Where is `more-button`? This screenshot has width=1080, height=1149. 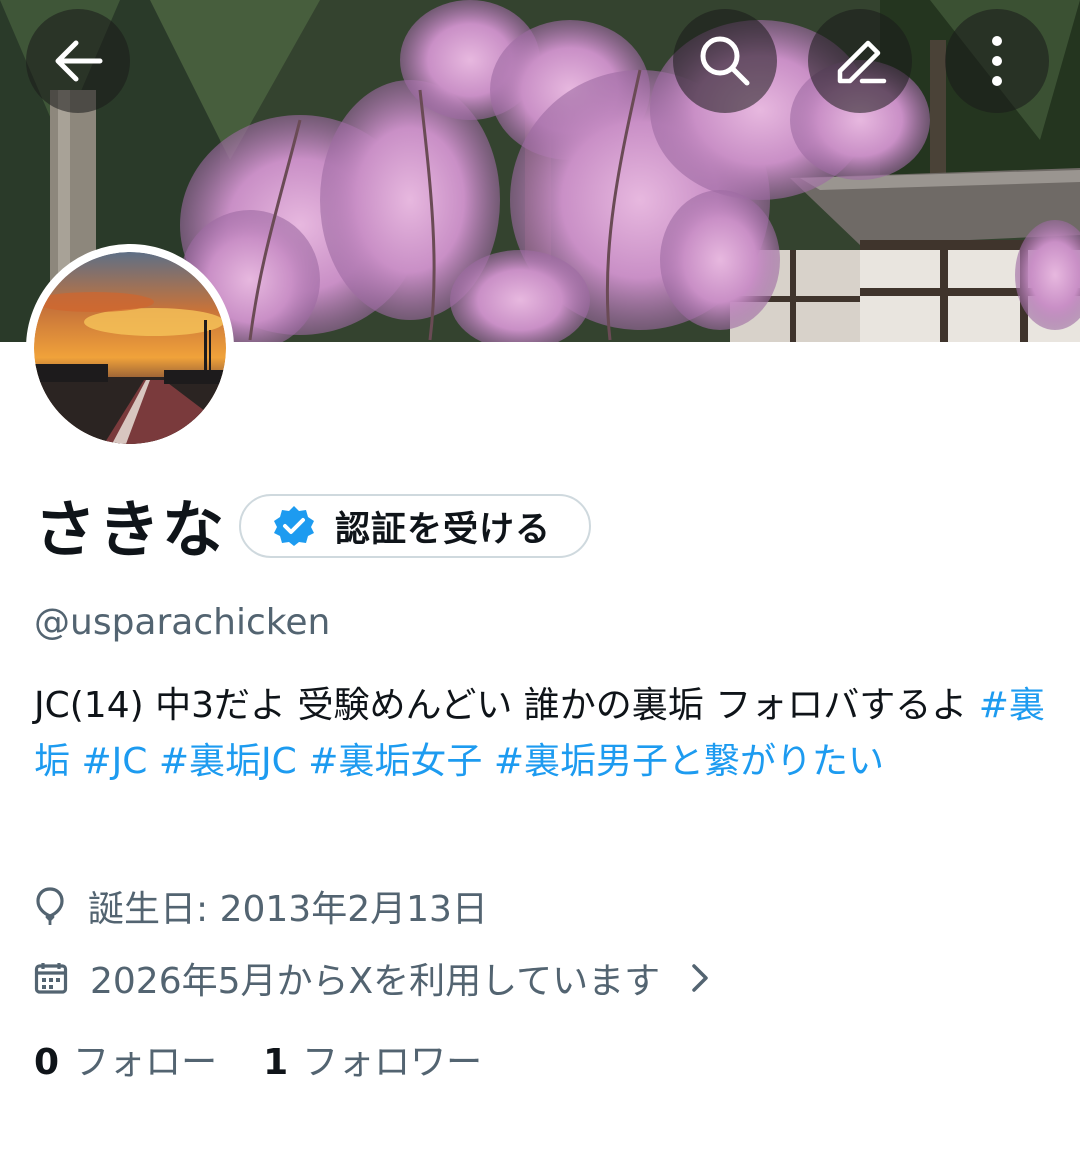 more-button is located at coordinates (997, 61).